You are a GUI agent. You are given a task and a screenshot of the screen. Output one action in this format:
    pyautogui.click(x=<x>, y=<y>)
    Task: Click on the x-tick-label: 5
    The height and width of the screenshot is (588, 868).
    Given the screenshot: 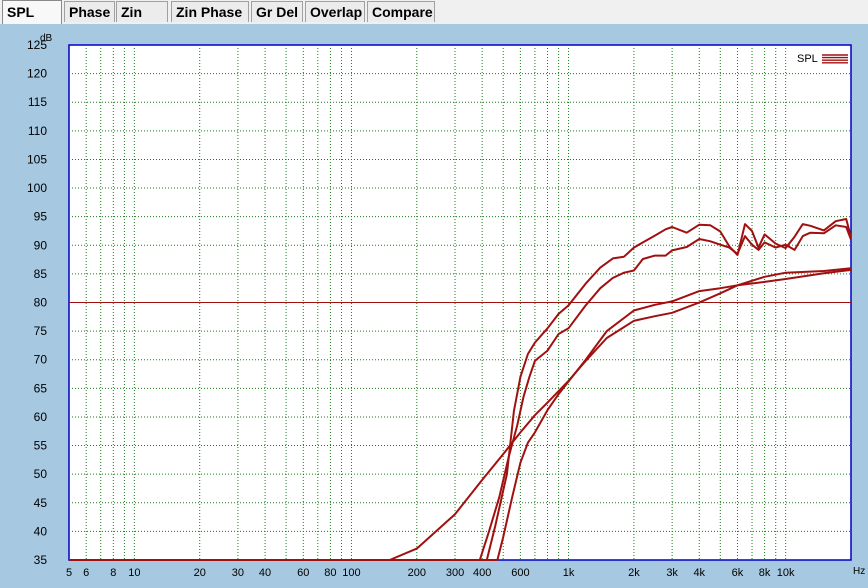 What is the action you would take?
    pyautogui.click(x=69, y=573)
    